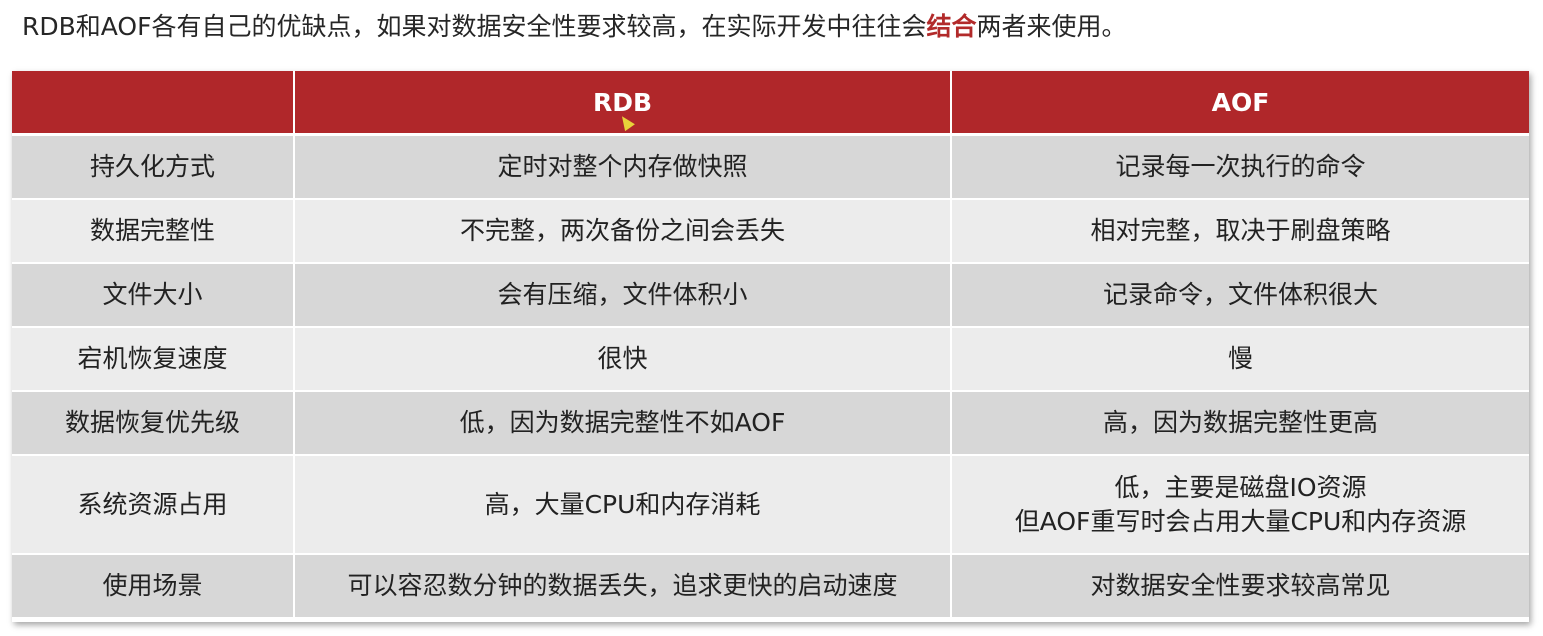  What do you see at coordinates (623, 232) in the screenshot?
I see `rdb-cell: 不完整，两次备份之间会丢失` at bounding box center [623, 232].